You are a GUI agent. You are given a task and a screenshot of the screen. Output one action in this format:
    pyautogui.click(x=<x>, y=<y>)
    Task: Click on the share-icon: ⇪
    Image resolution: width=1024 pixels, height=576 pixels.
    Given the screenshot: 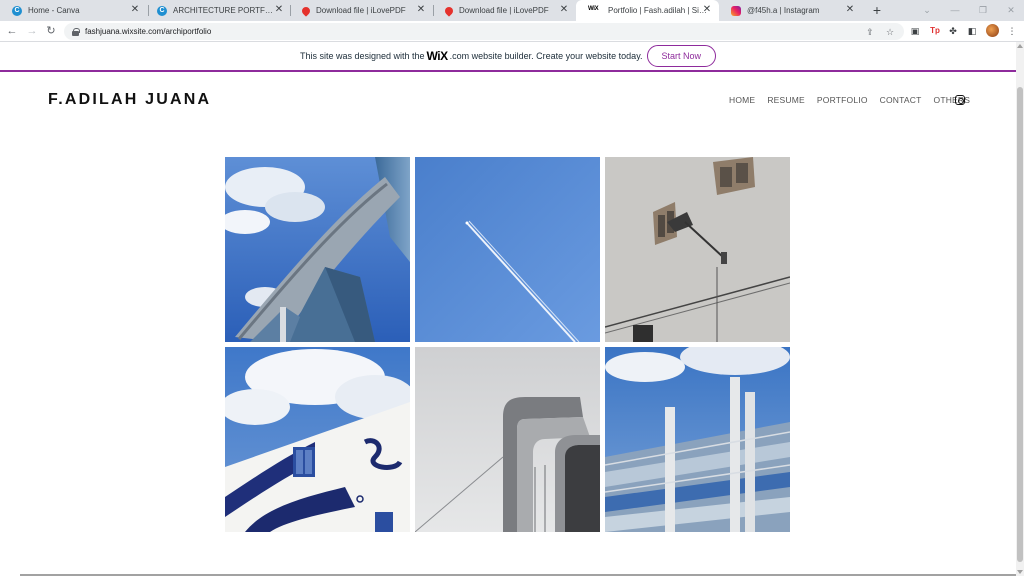 What is the action you would take?
    pyautogui.click(x=870, y=32)
    